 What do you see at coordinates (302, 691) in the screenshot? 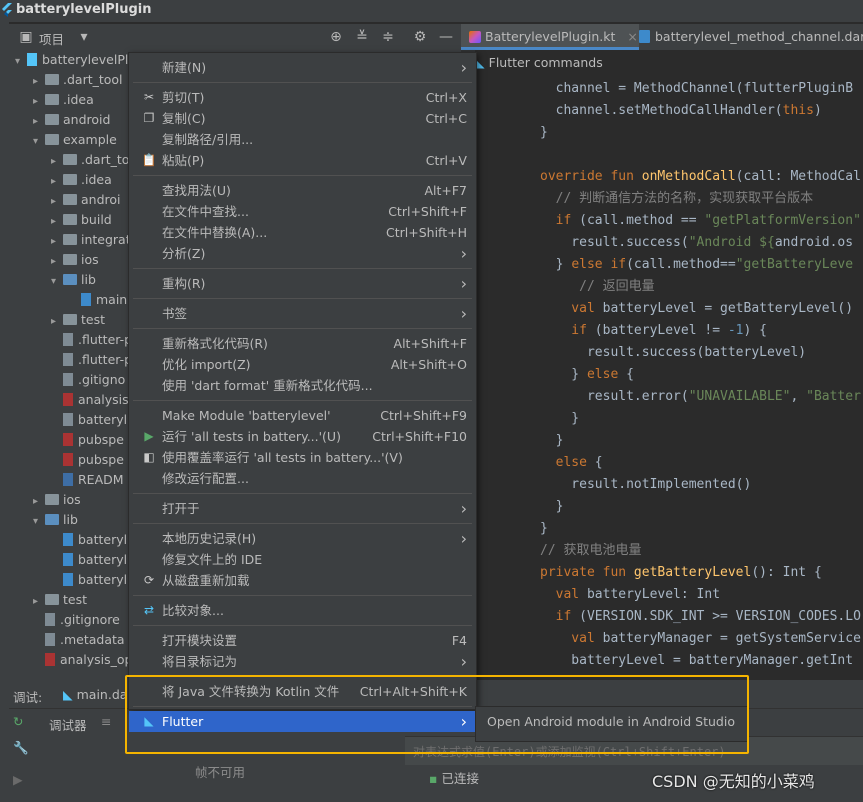
I see `menu-item: 将 Java 文件转换为 Kotlin 文件 Ctrl+Alt+Shift+K` at bounding box center [302, 691].